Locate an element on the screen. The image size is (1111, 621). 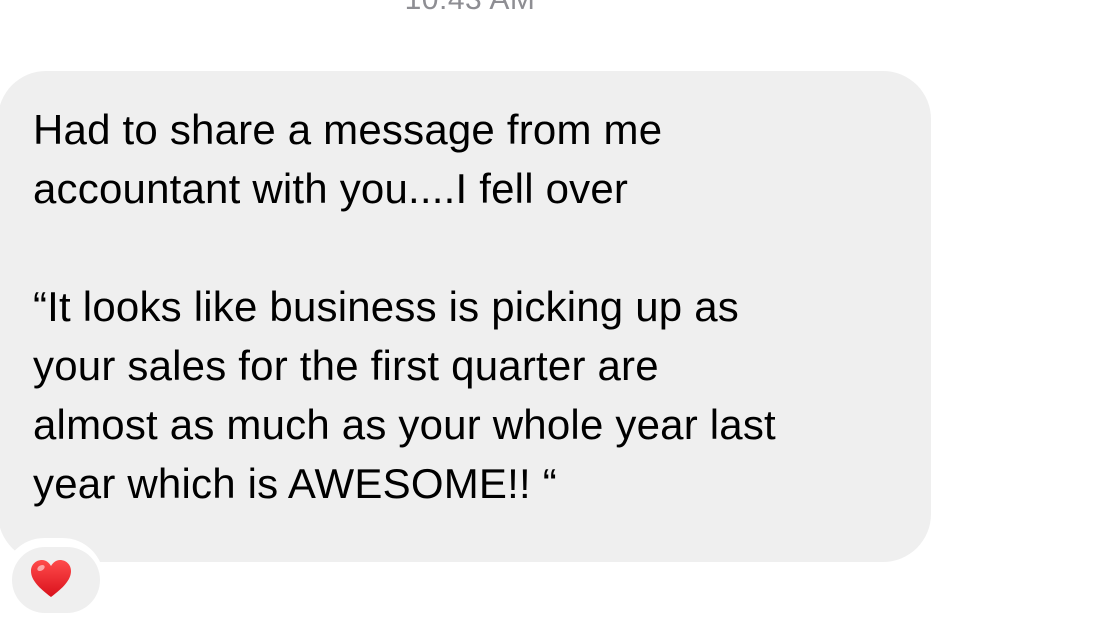
reaction-badge is located at coordinates (53, 579).